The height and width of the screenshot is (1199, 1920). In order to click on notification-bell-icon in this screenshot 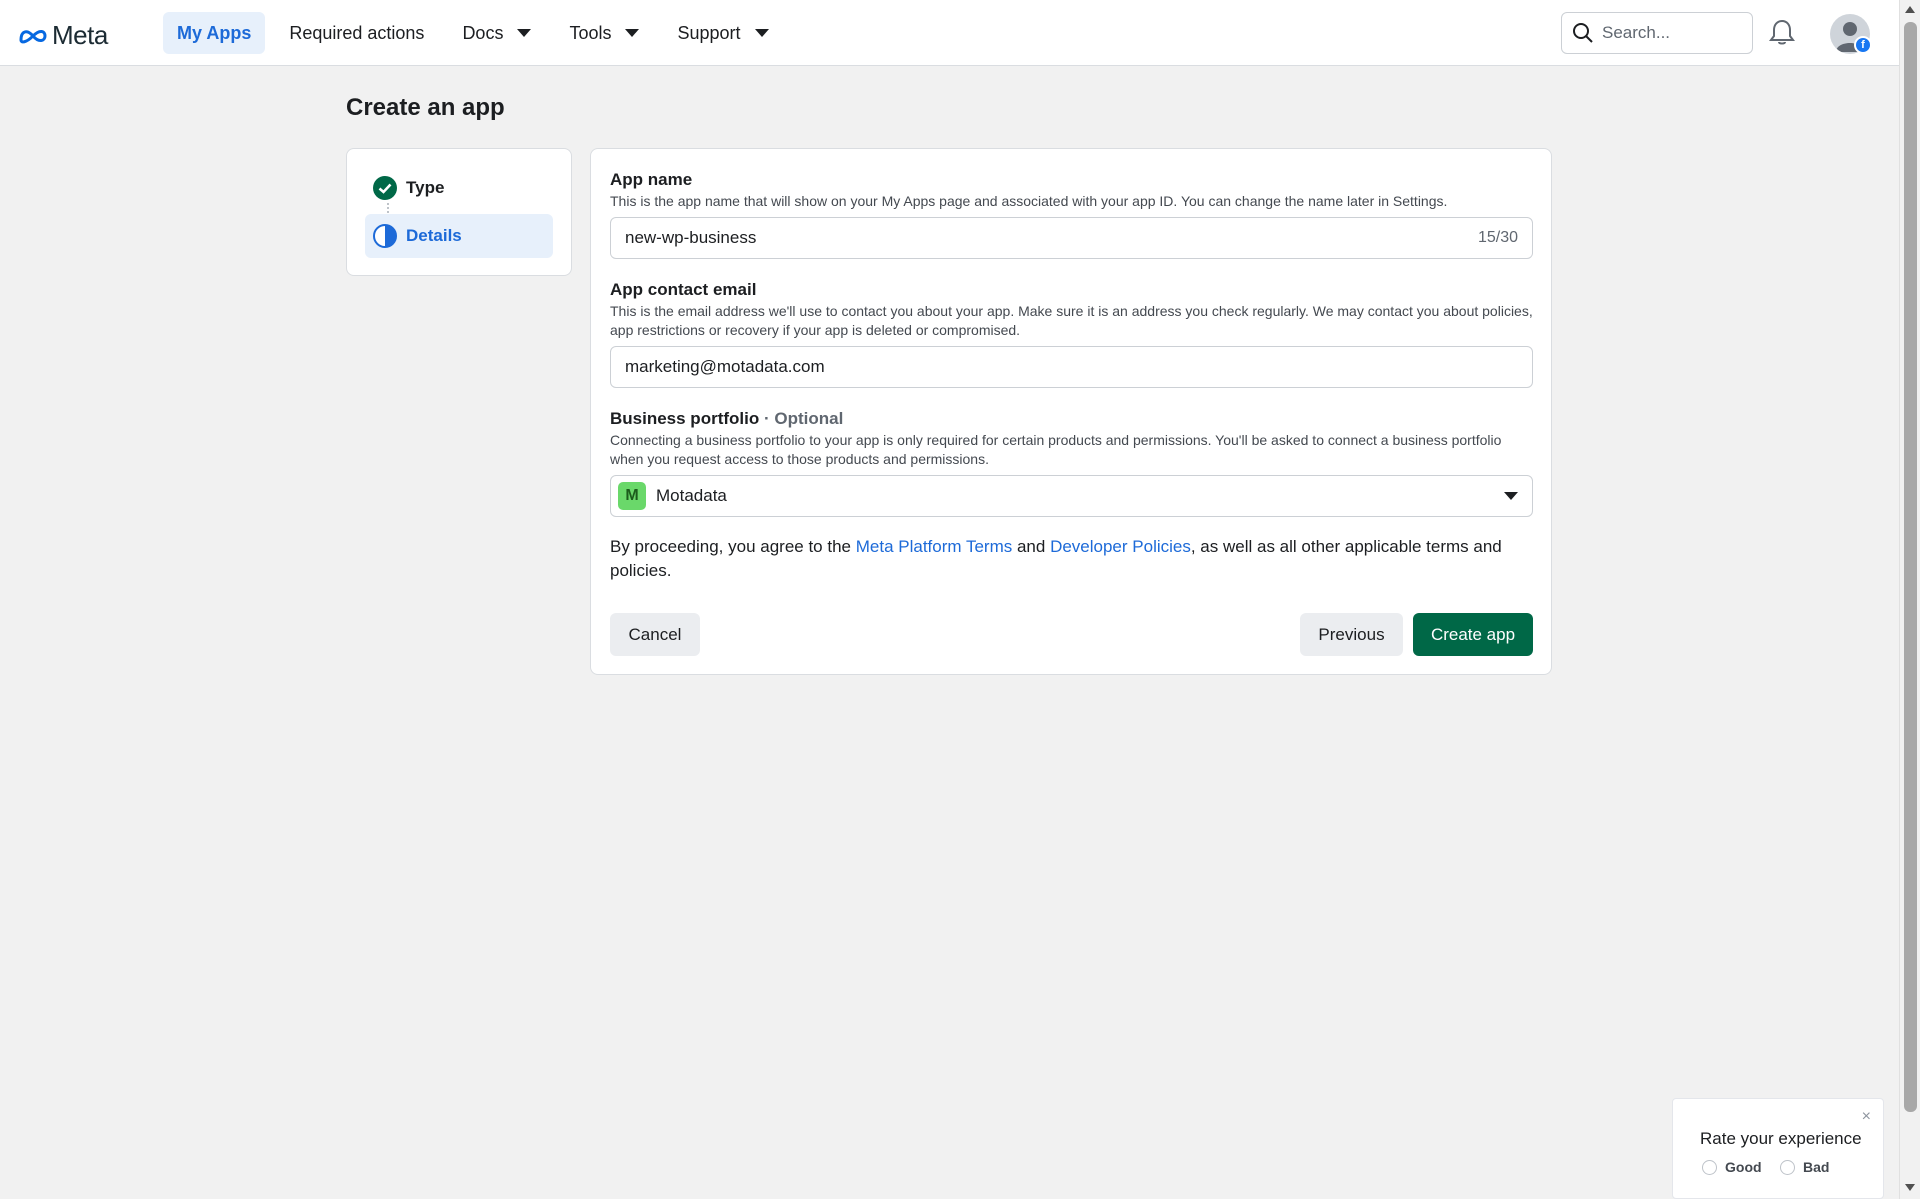, I will do `click(1782, 34)`.